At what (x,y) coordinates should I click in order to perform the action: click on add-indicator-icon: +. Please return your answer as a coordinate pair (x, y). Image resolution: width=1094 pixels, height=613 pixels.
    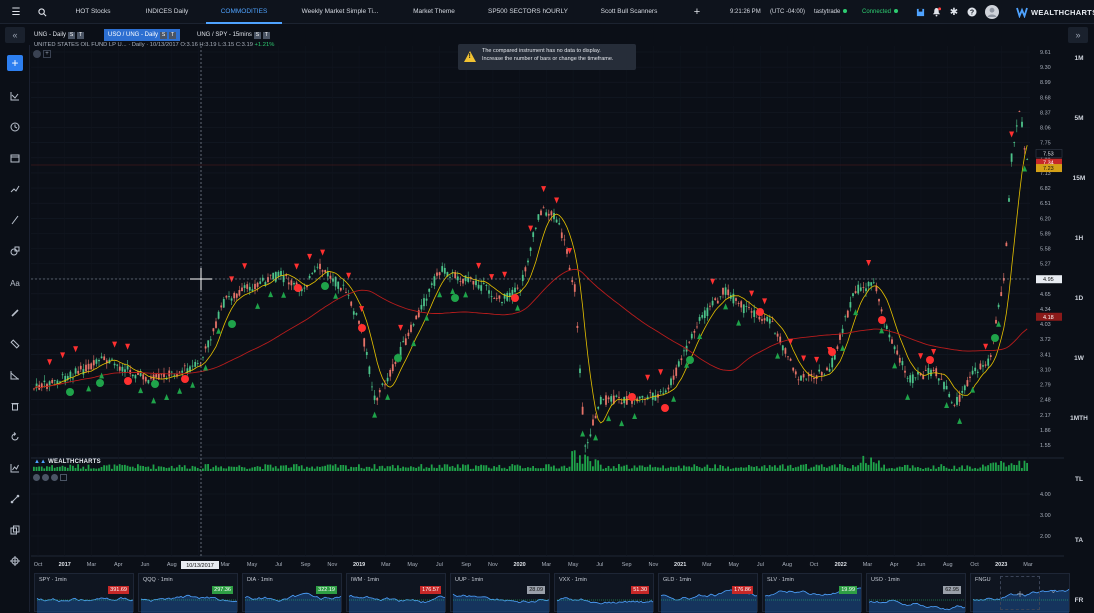
    Looking at the image, I should click on (47, 54).